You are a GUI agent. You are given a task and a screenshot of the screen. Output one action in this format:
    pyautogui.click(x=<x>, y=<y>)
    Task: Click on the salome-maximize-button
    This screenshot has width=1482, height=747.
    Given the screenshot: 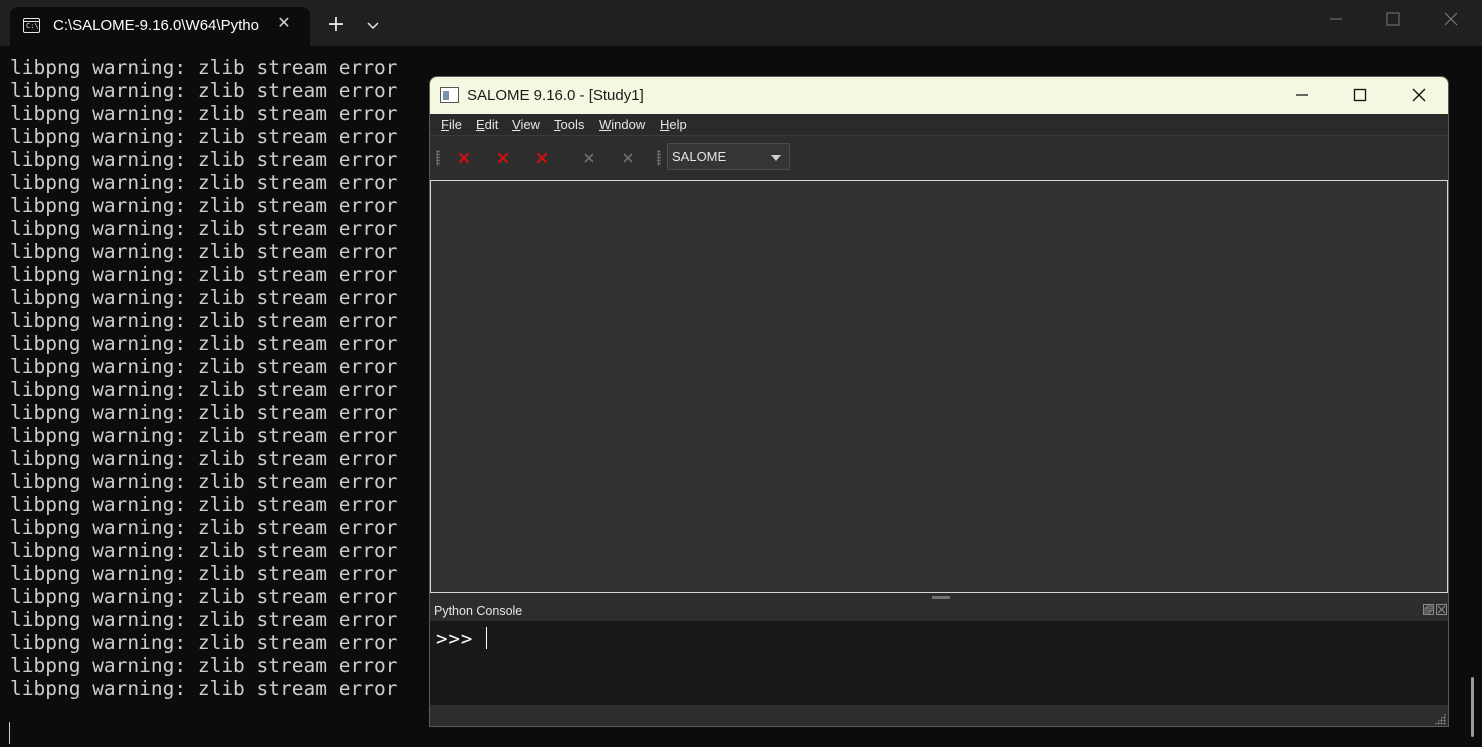 What is the action you would take?
    pyautogui.click(x=1360, y=96)
    